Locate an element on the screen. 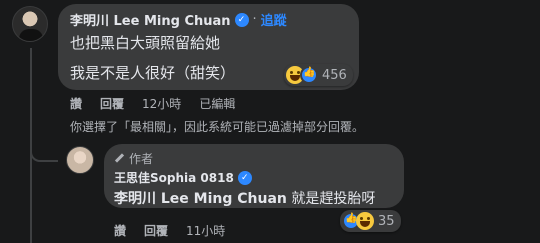 This screenshot has width=540, height=243. avatar-sophia is located at coordinates (80, 160).